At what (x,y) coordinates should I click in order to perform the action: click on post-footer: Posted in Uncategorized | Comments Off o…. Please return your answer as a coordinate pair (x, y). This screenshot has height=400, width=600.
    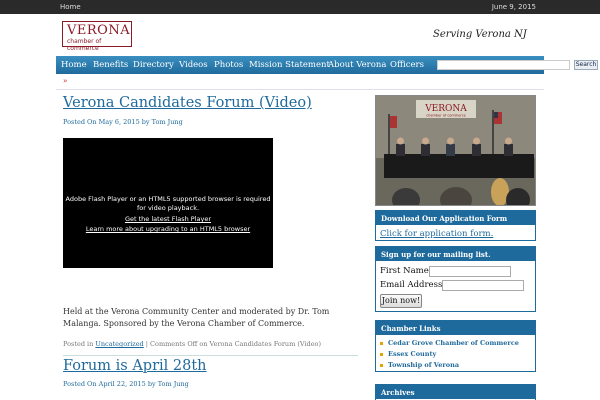
    Looking at the image, I should click on (210, 348).